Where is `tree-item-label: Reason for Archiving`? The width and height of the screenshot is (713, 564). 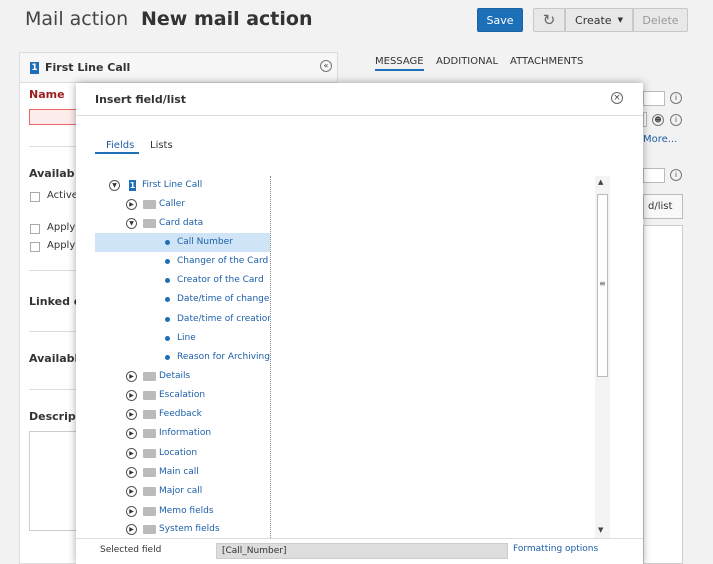
tree-item-label: Reason for Archiving is located at coordinates (223, 357).